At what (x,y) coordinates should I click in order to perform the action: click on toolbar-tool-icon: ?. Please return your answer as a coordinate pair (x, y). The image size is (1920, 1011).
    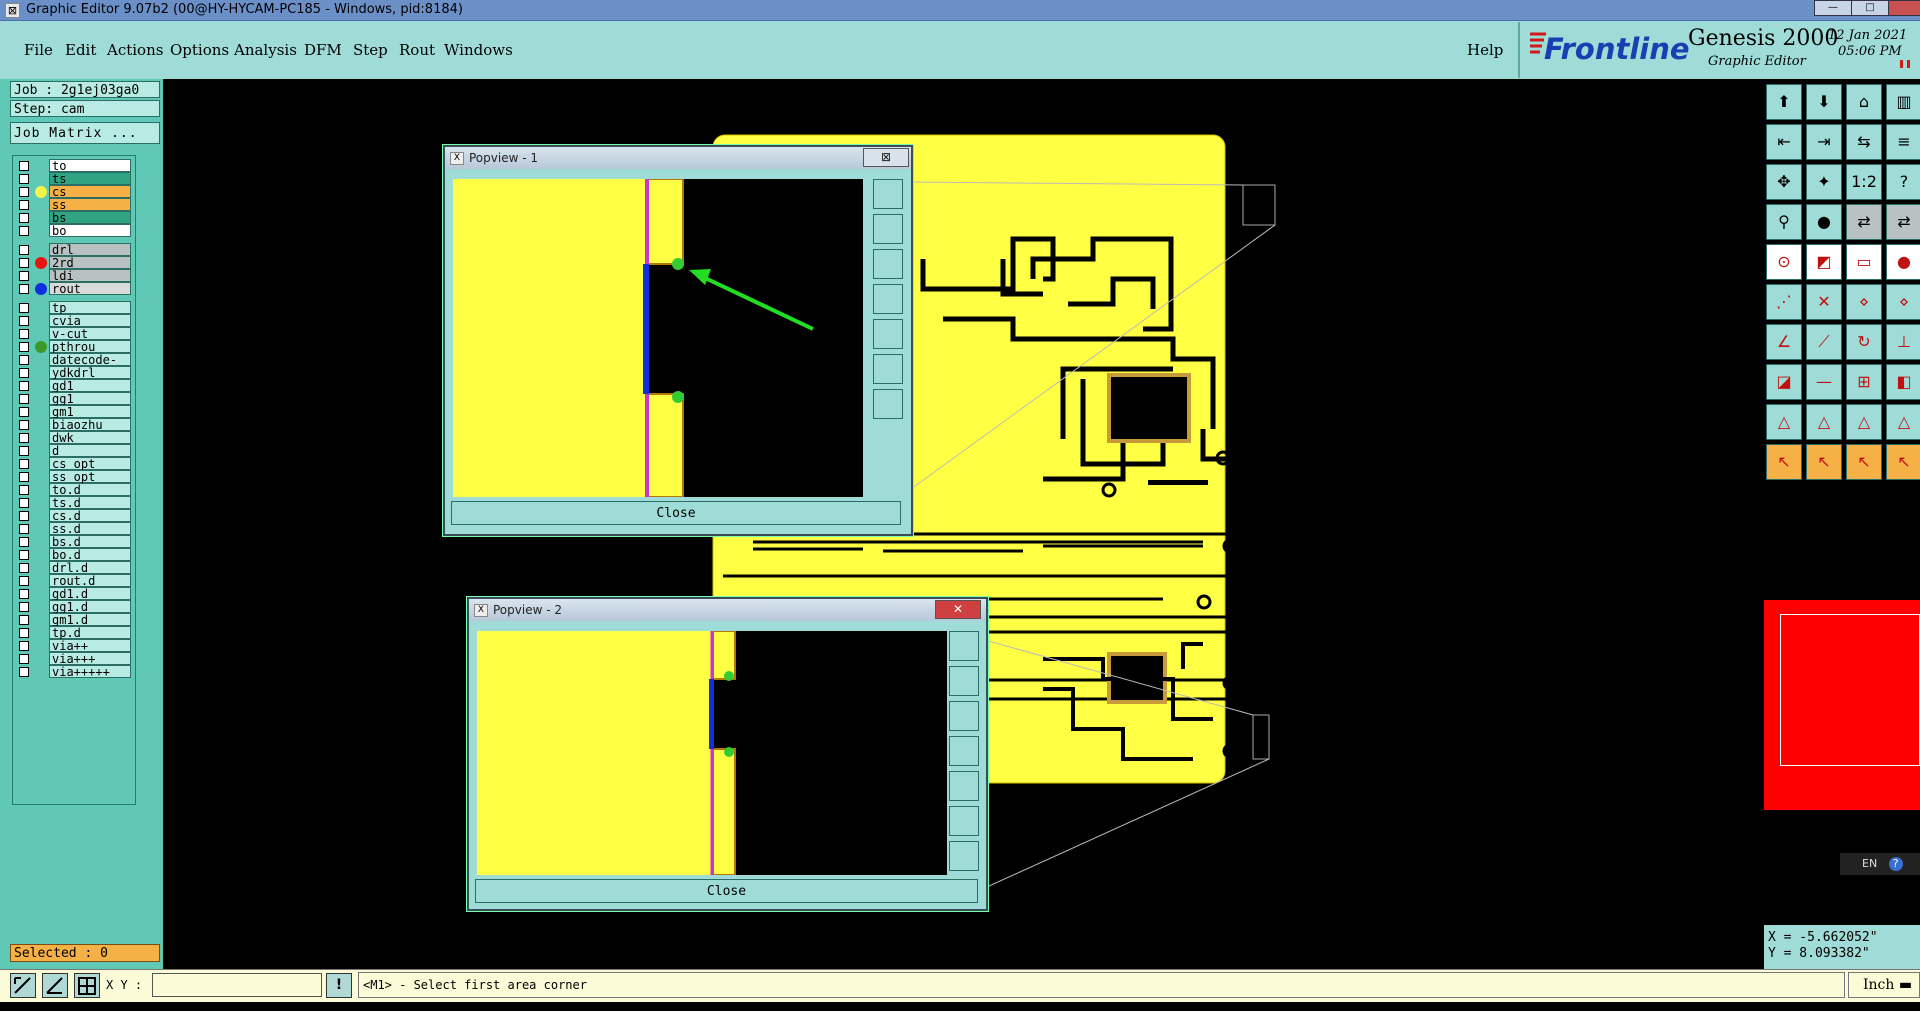
    Looking at the image, I should click on (1903, 182).